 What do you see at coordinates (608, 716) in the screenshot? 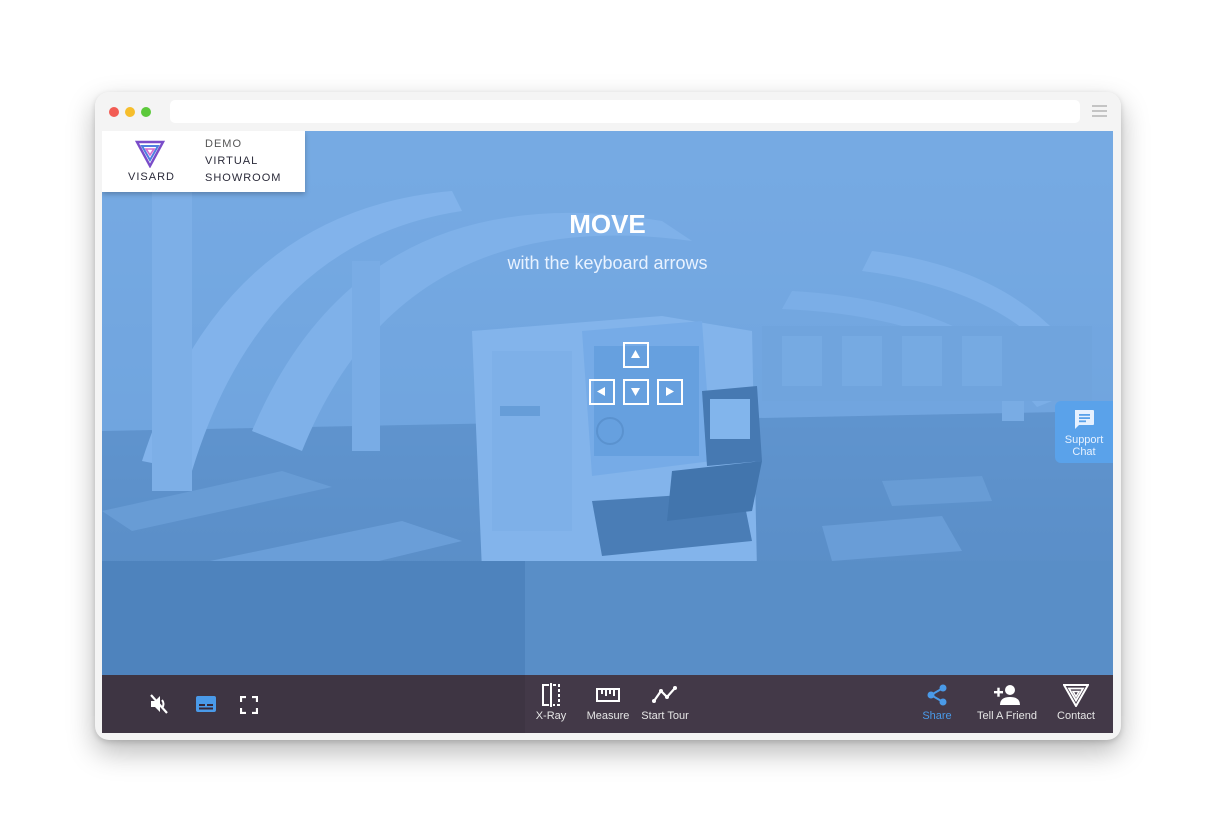
I see `measure-label: Measure` at bounding box center [608, 716].